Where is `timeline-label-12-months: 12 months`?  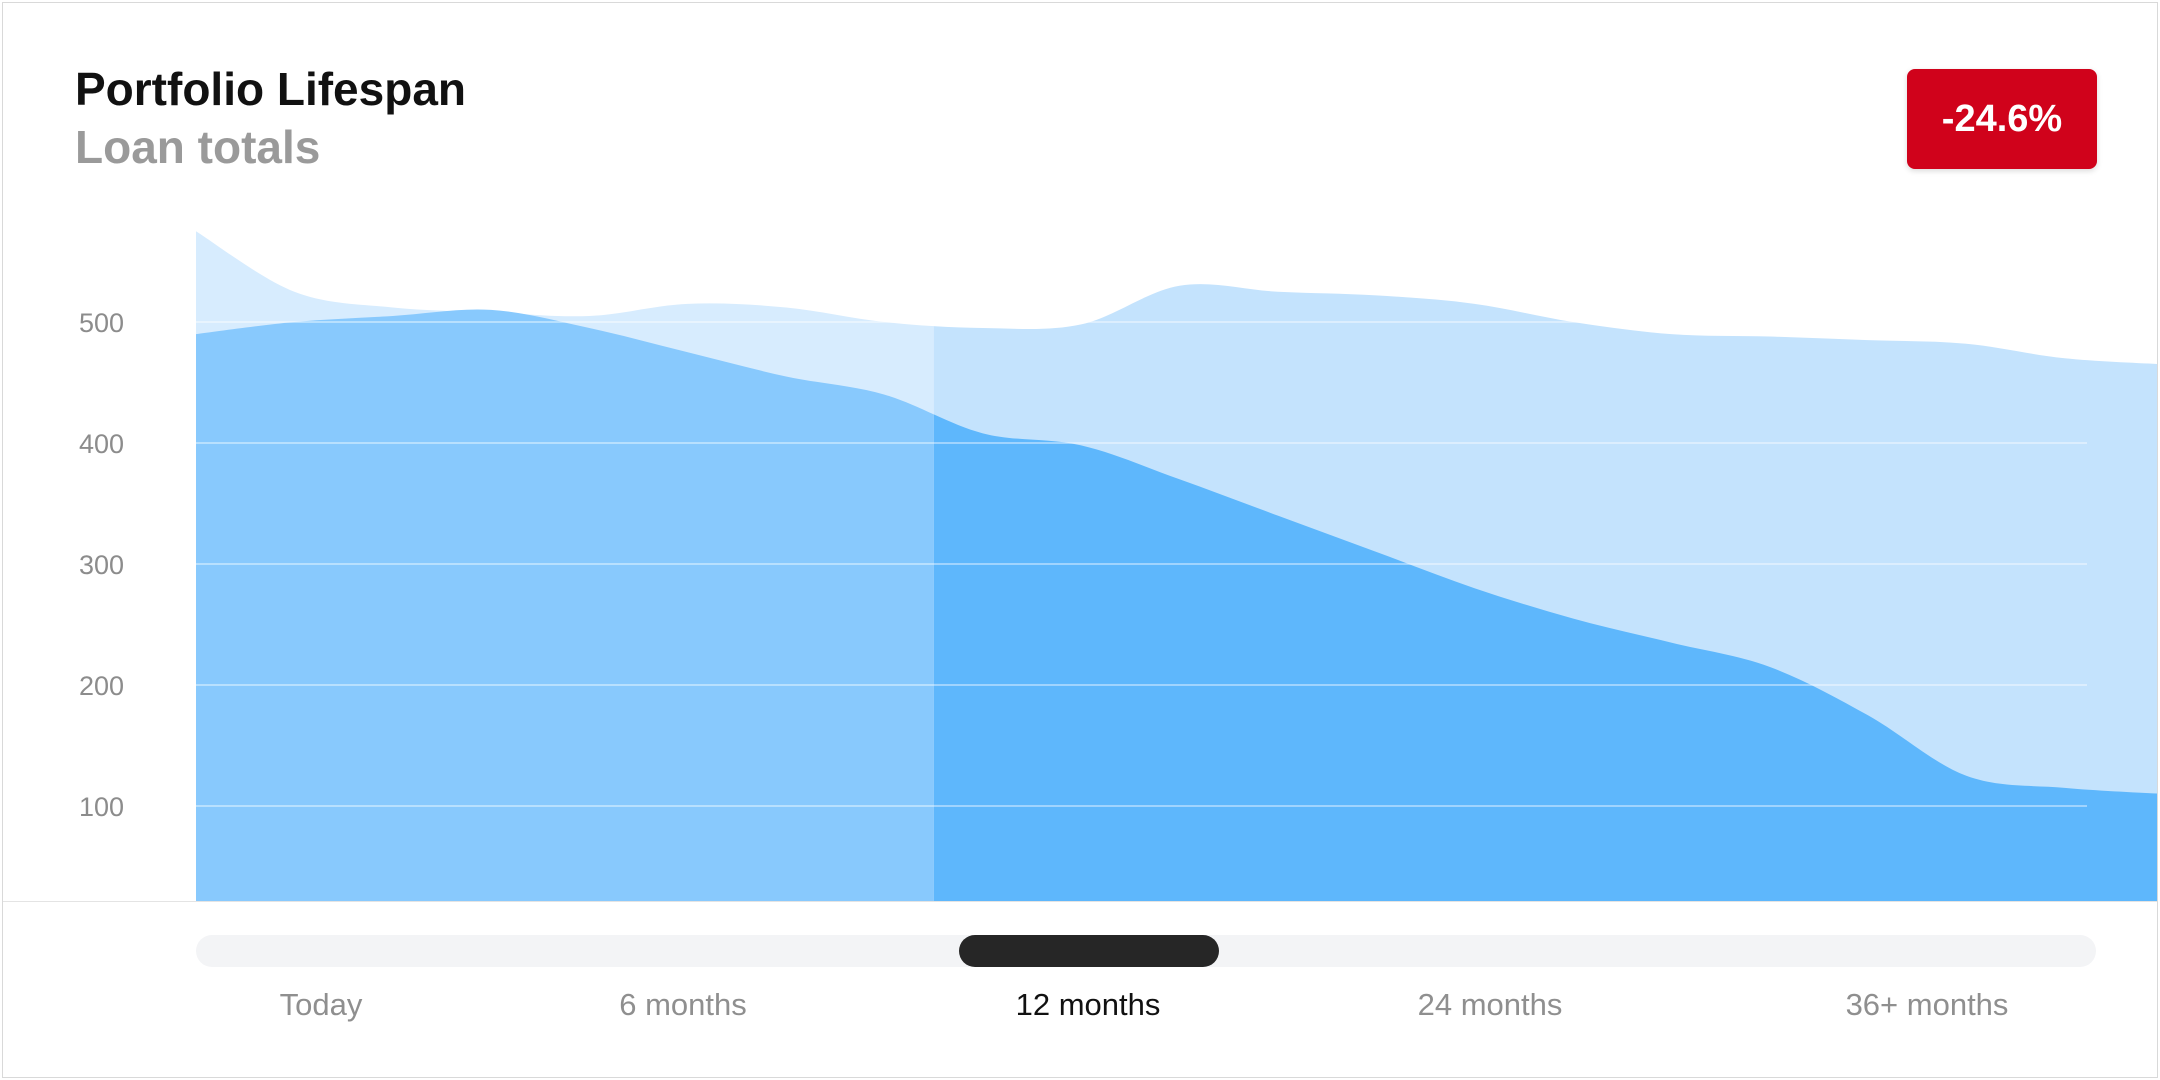
timeline-label-12-months: 12 months is located at coordinates (1088, 1005).